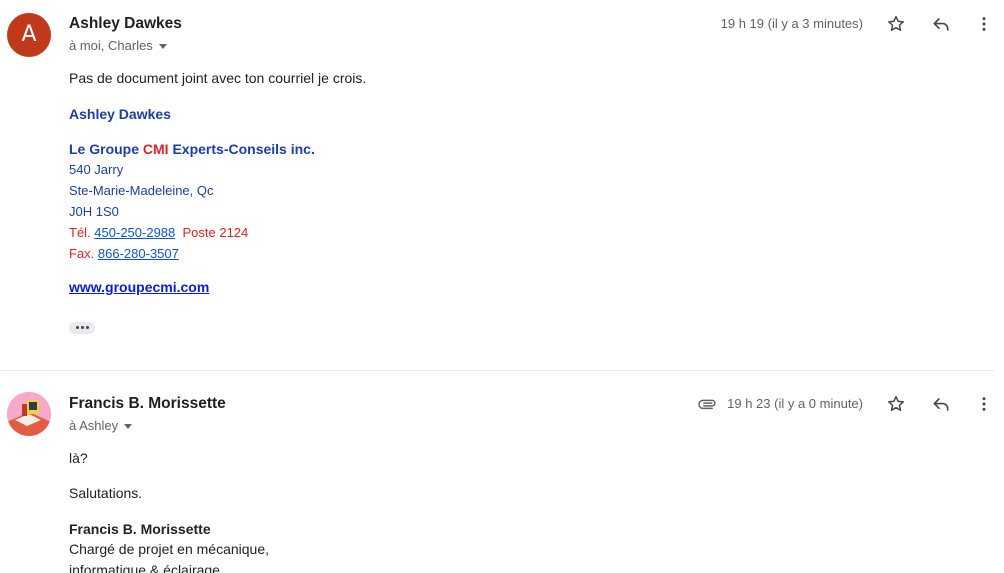 Image resolution: width=1004 pixels, height=573 pixels. Describe the element at coordinates (138, 253) in the screenshot. I see `fax-link: 866-280-3507` at that location.